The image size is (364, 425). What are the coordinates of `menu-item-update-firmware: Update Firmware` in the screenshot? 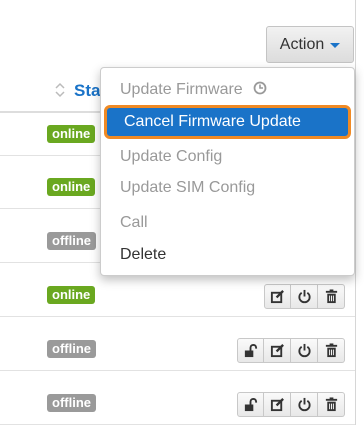 It's located at (227, 90).